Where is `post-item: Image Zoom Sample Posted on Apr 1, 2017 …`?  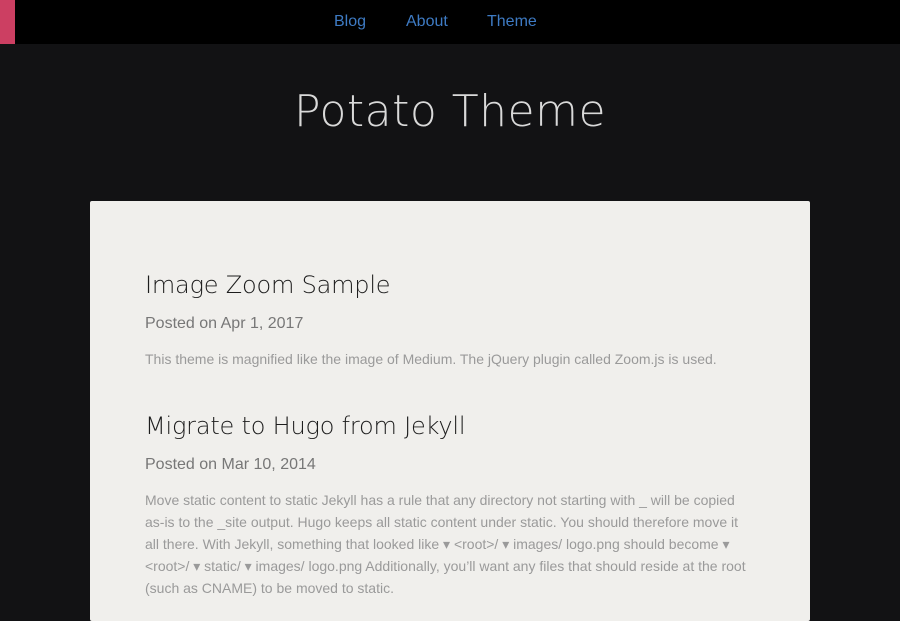 post-item: Image Zoom Sample Posted on Apr 1, 2017 … is located at coordinates (450, 319).